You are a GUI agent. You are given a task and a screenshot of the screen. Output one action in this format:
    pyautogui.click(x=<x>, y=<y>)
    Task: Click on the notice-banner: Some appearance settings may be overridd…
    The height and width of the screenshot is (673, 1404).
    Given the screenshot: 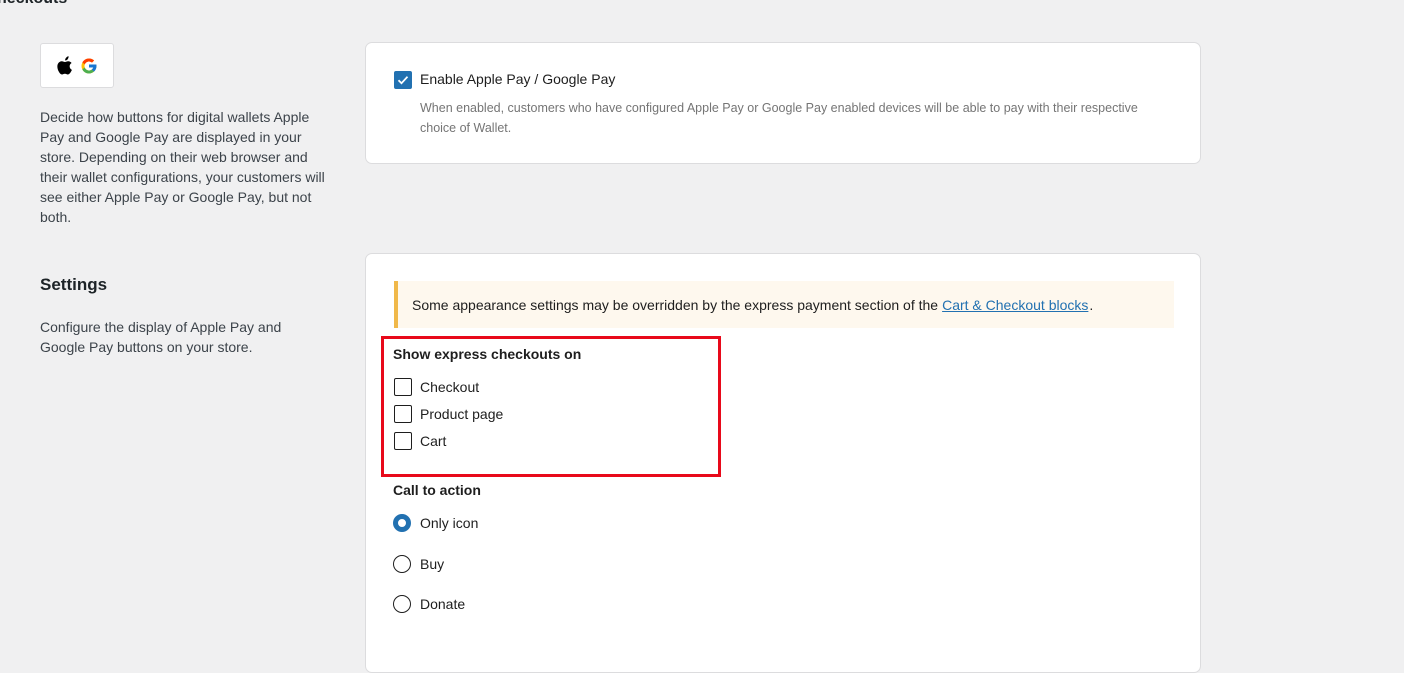 What is the action you would take?
    pyautogui.click(x=784, y=304)
    